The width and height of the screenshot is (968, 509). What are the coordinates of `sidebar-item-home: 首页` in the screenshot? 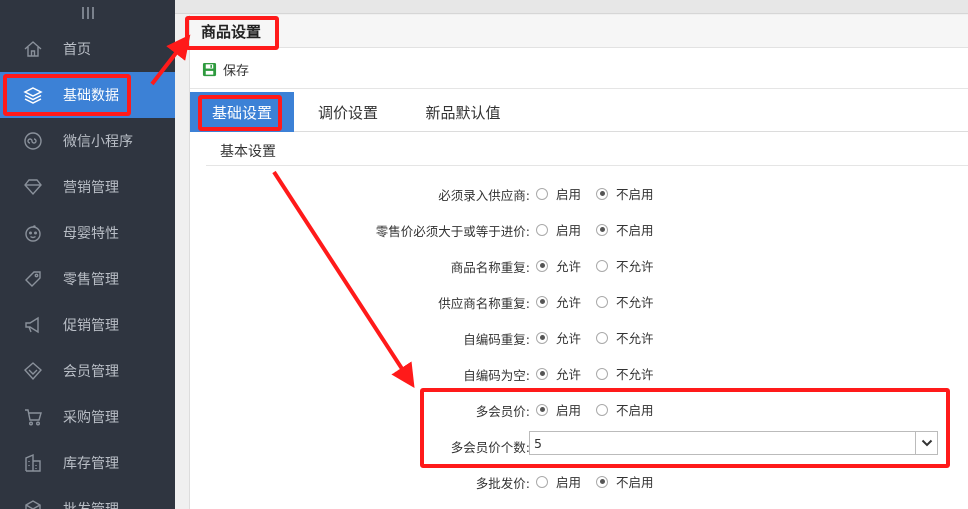 It's located at (87, 49).